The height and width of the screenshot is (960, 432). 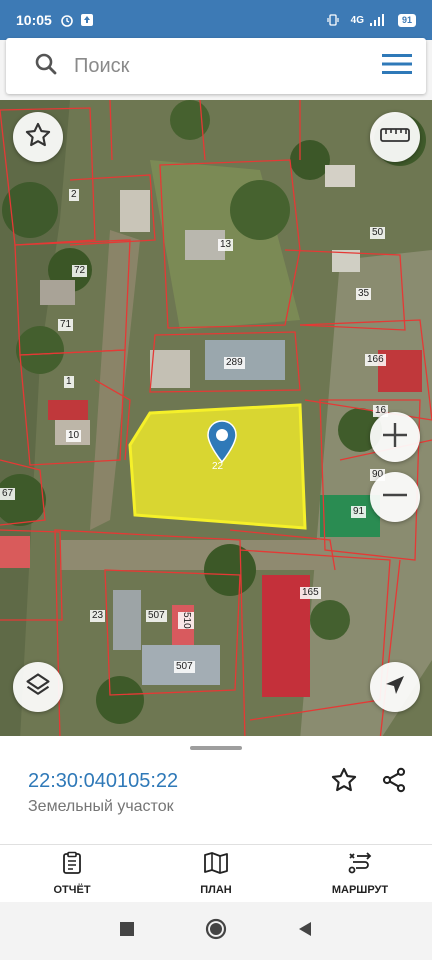 I want to click on favorites-button, so click(x=38, y=137).